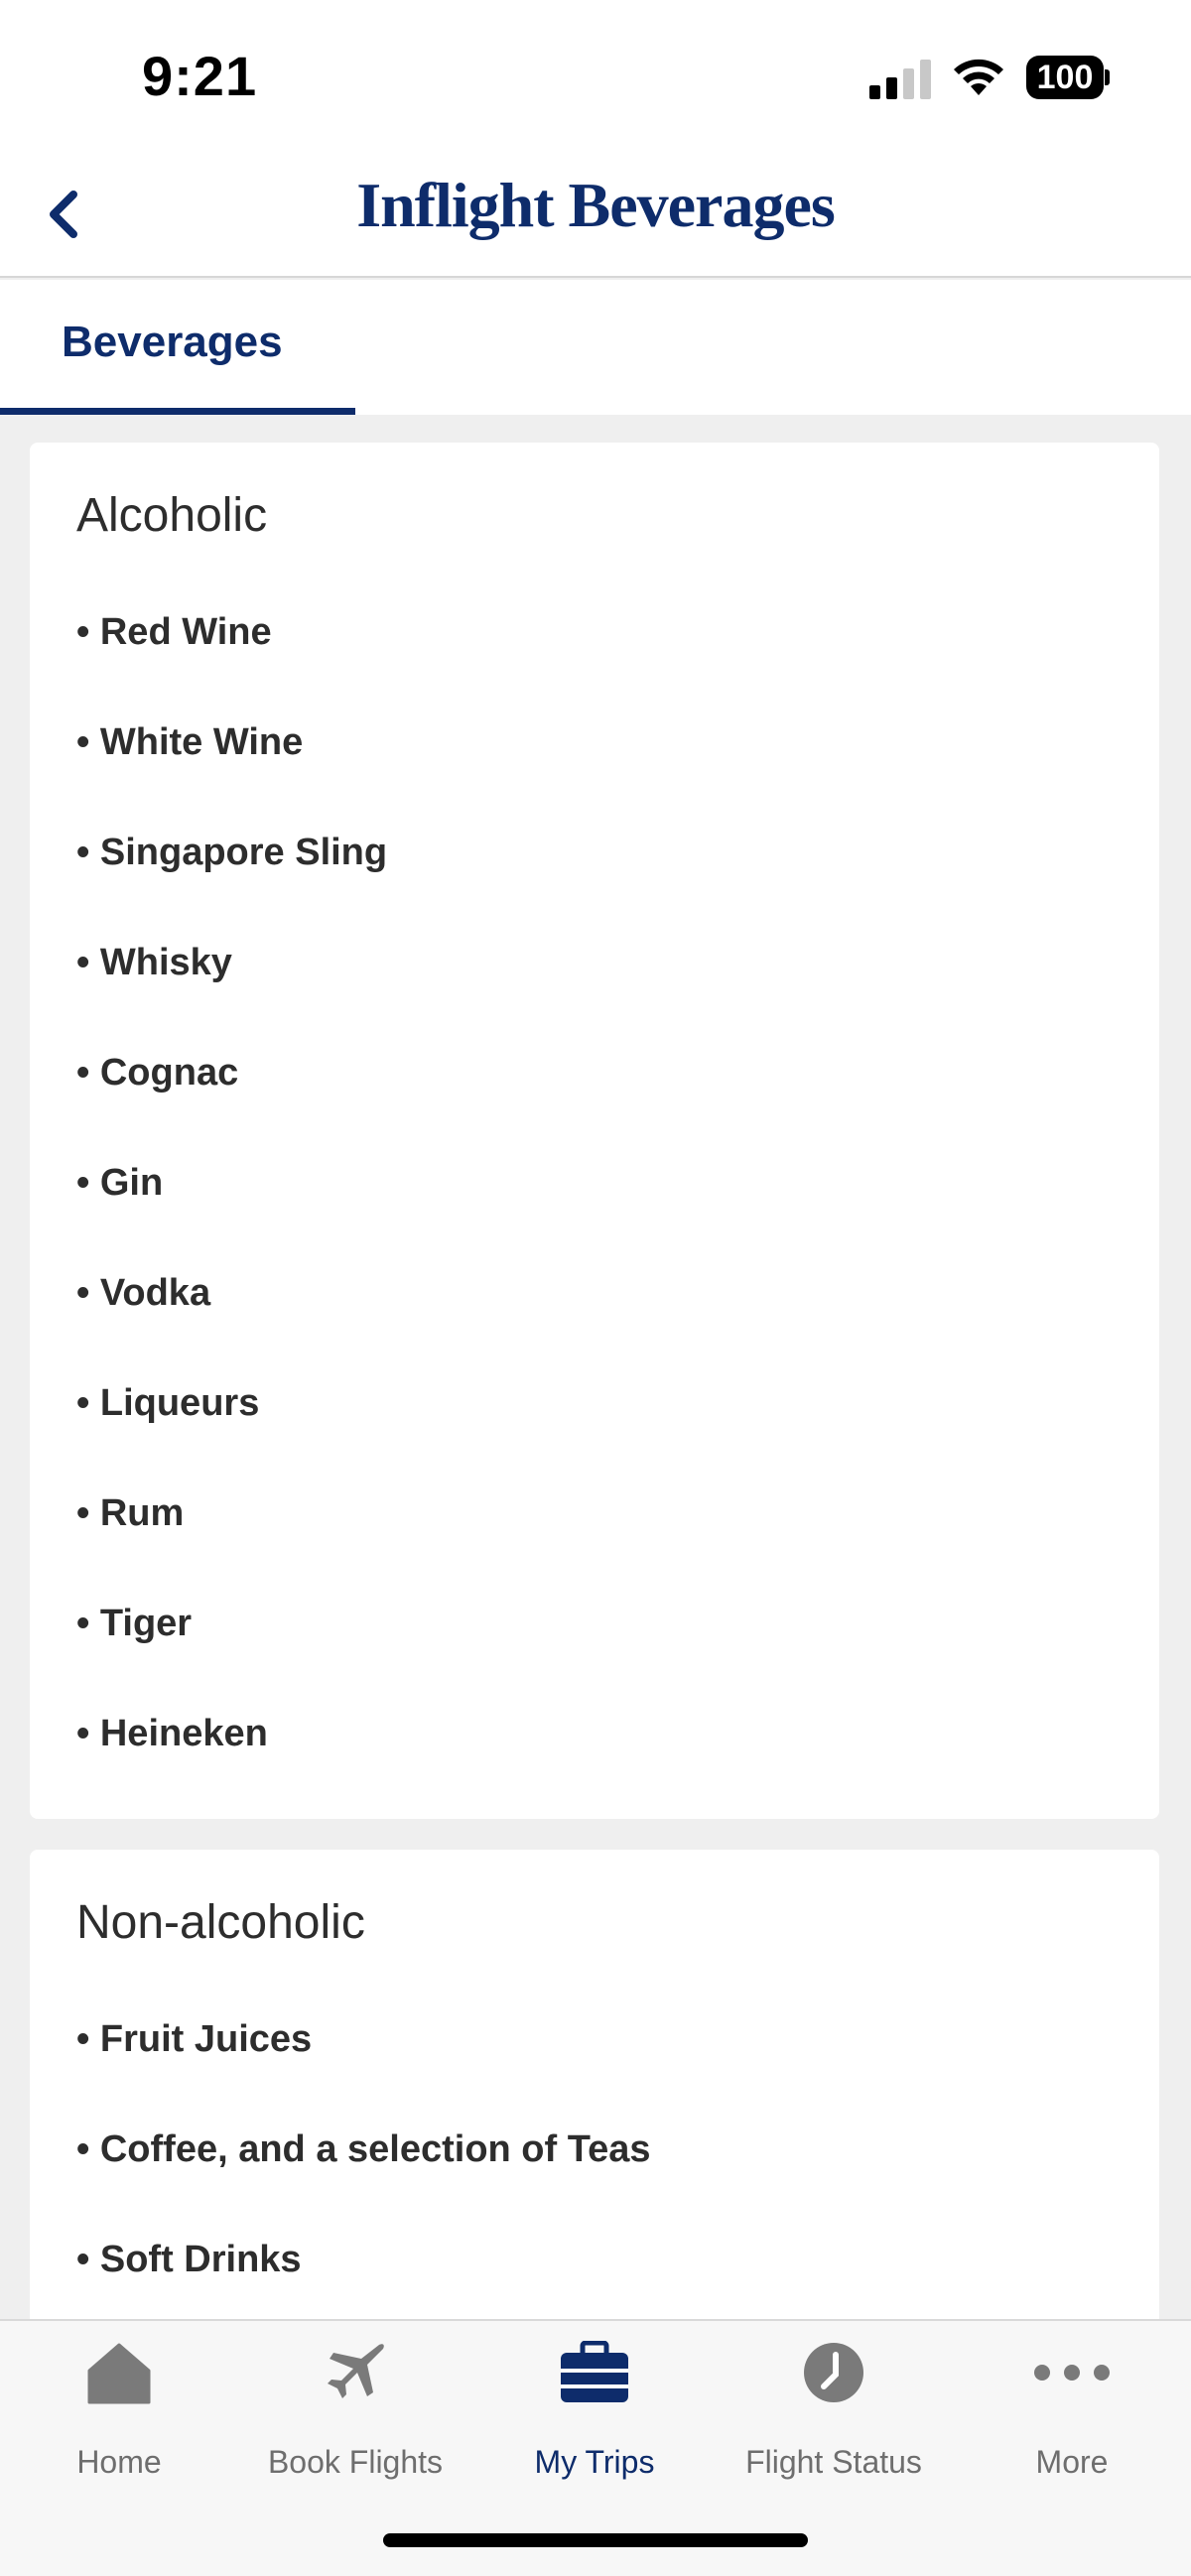 The image size is (1191, 2576). What do you see at coordinates (189, 2259) in the screenshot?
I see `list-item: • Soft Drinks` at bounding box center [189, 2259].